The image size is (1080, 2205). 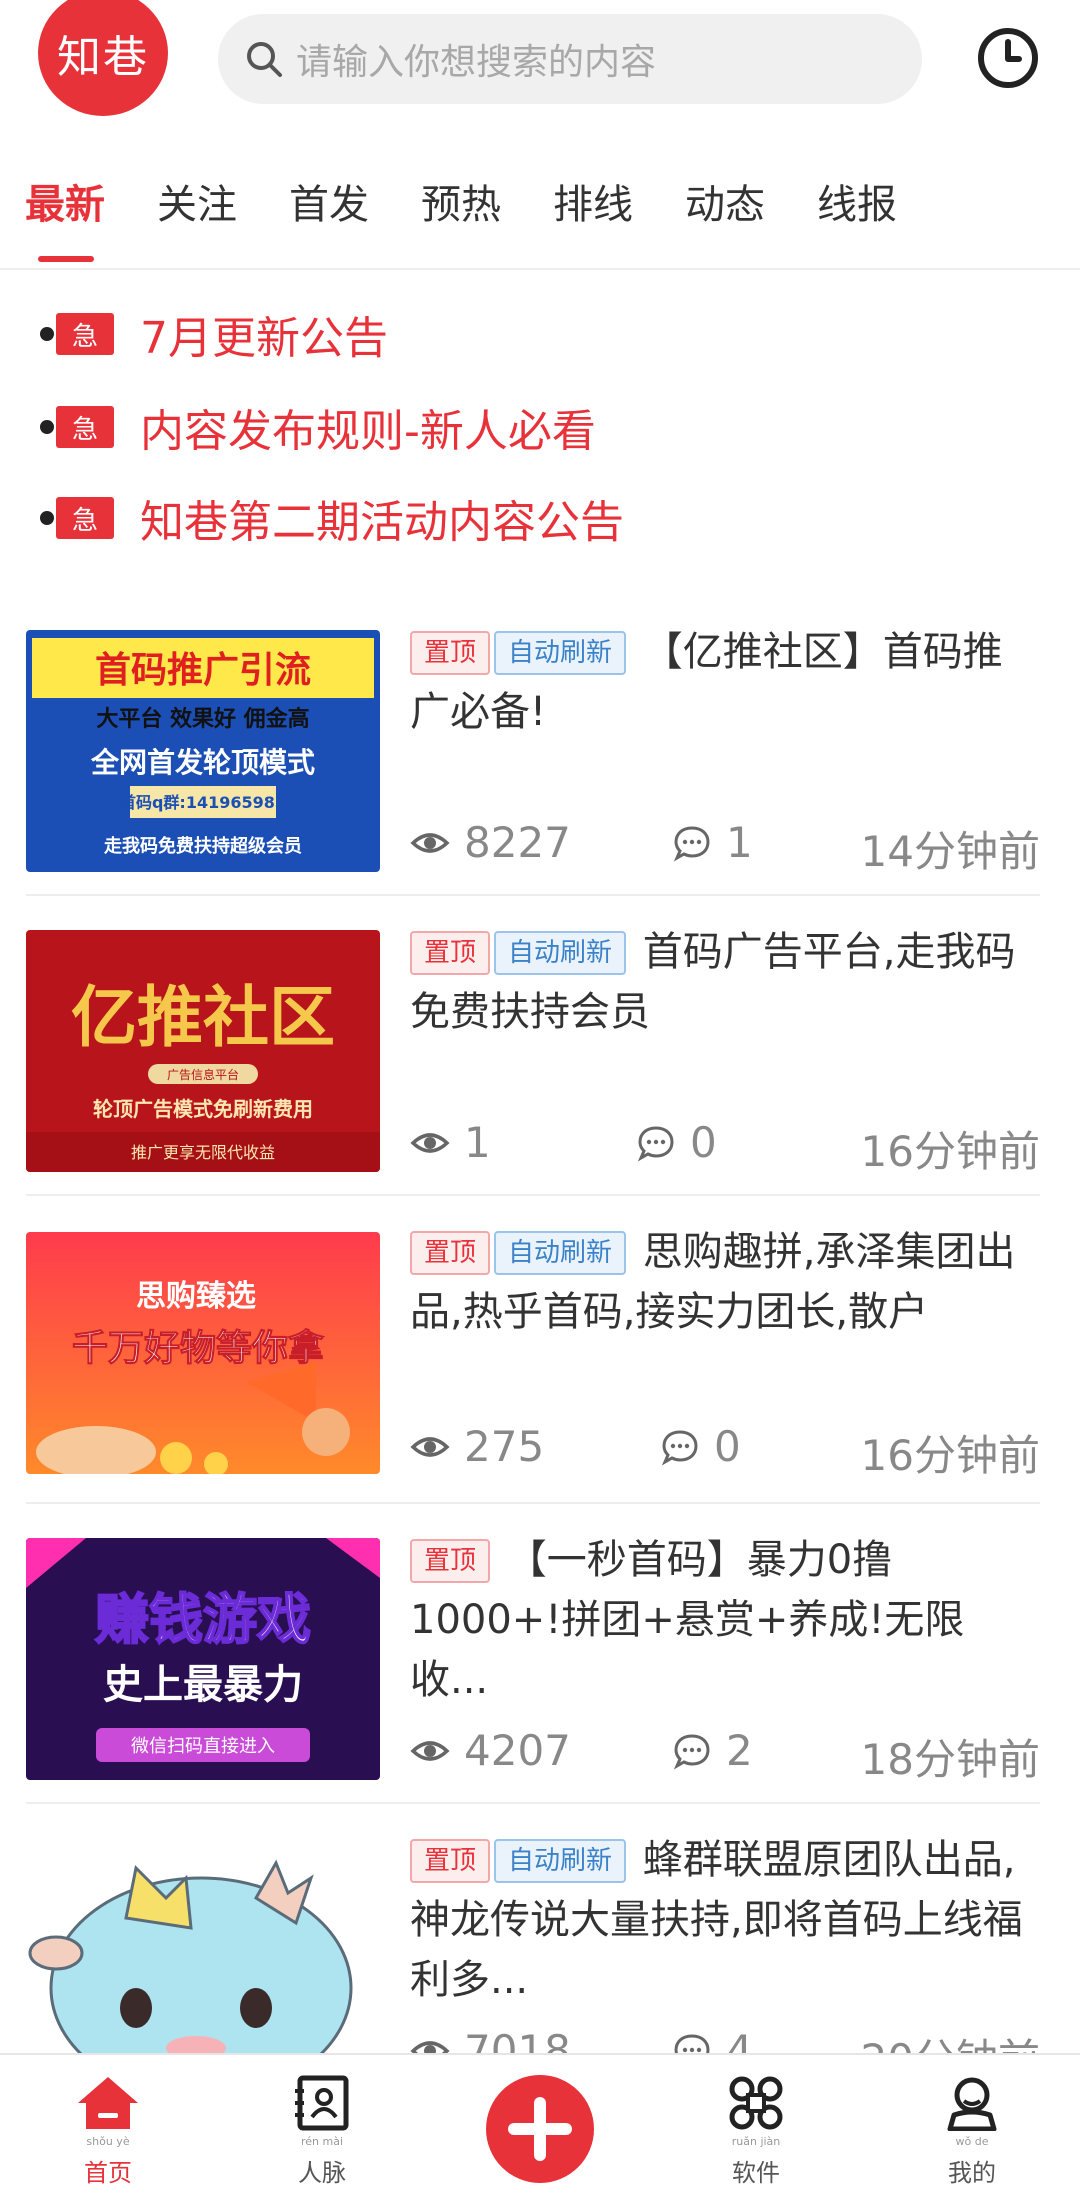 What do you see at coordinates (322, 2131) in the screenshot?
I see `nav-contacts: rén mài 人脉` at bounding box center [322, 2131].